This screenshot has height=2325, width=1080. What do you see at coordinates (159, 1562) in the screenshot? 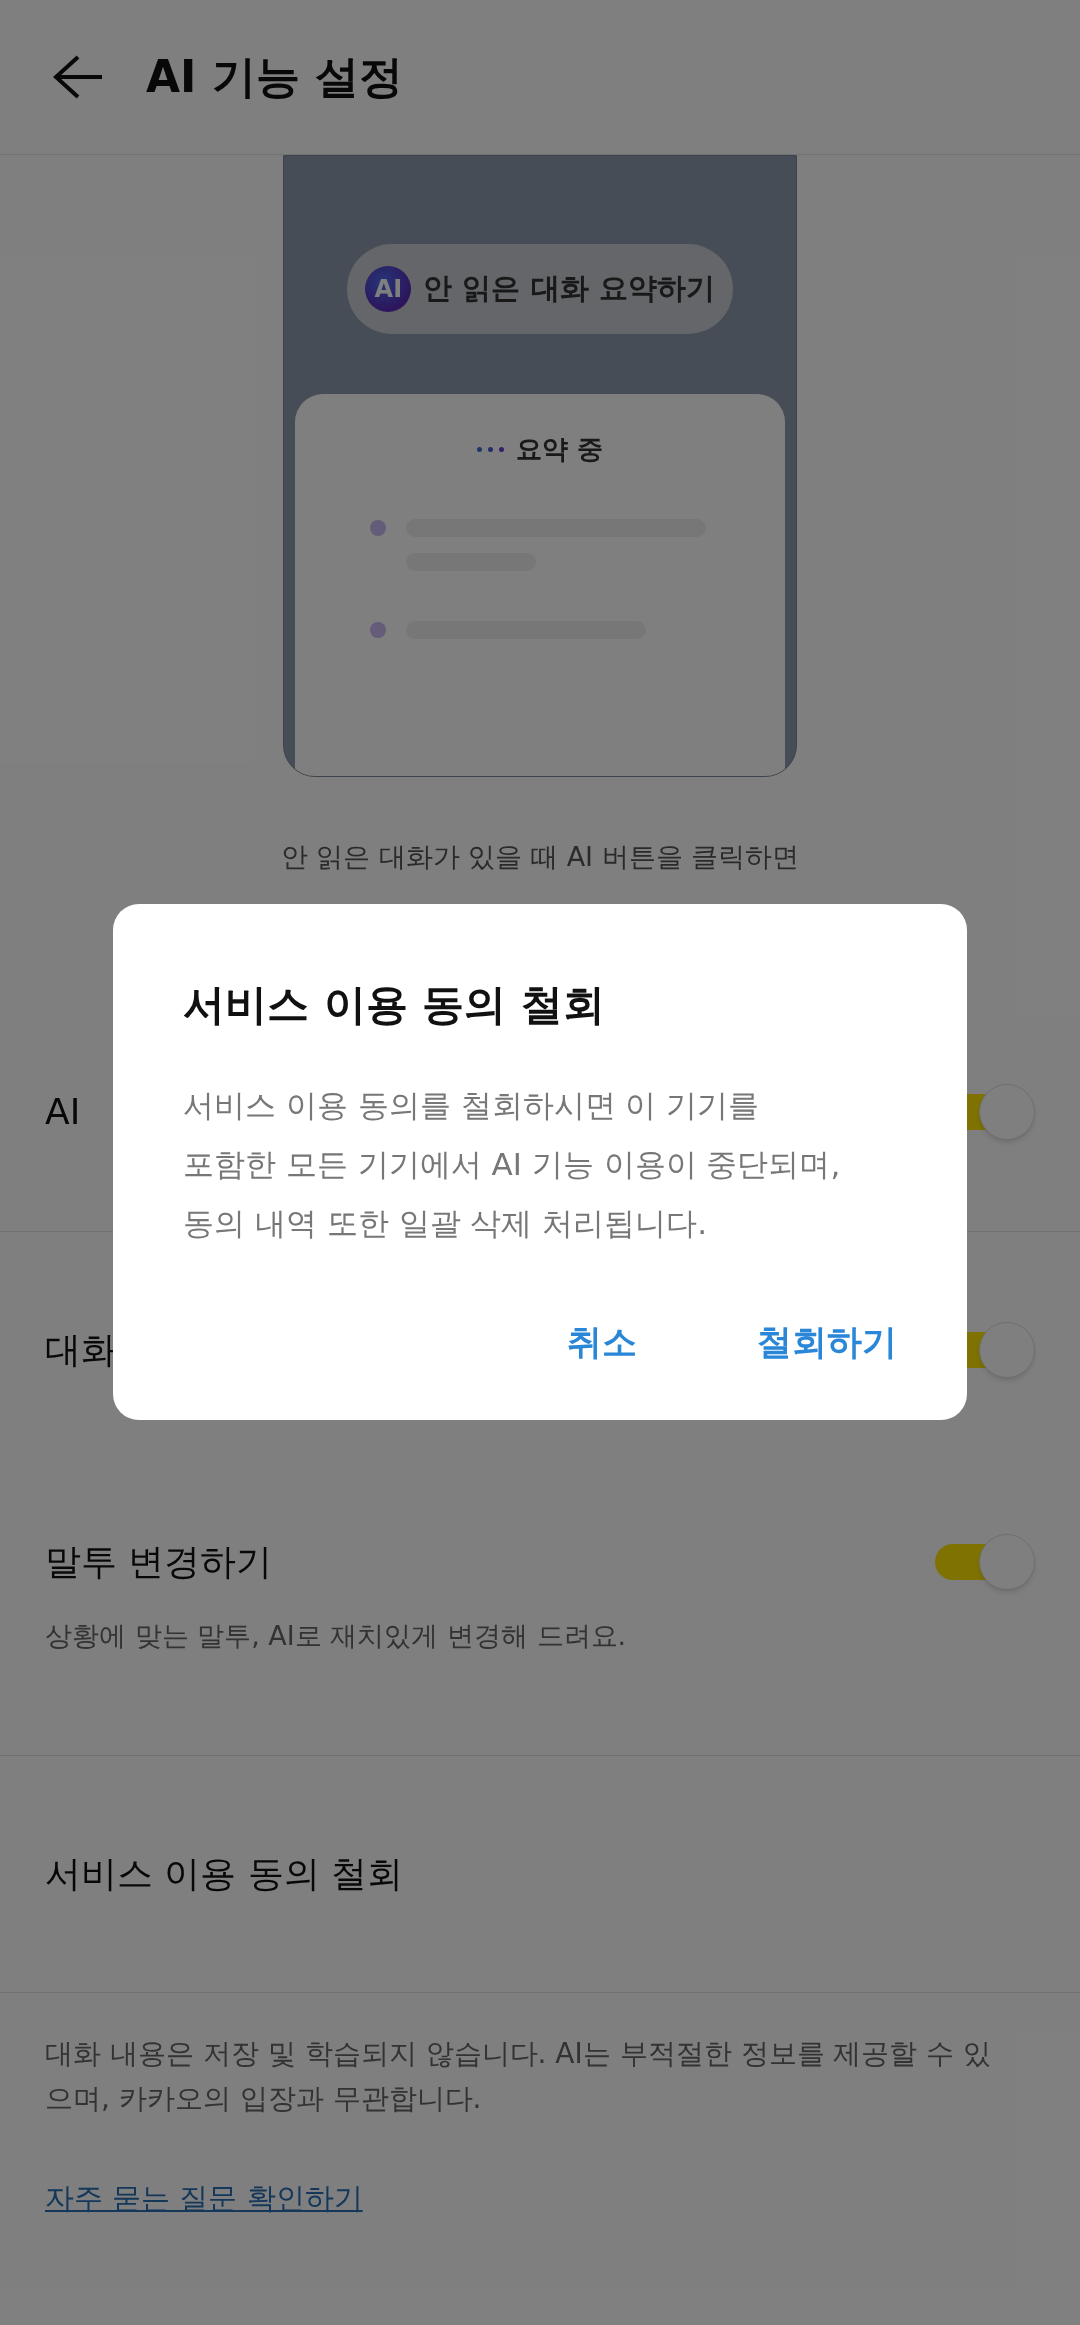
I see `setting-title: 말투 변경하기` at bounding box center [159, 1562].